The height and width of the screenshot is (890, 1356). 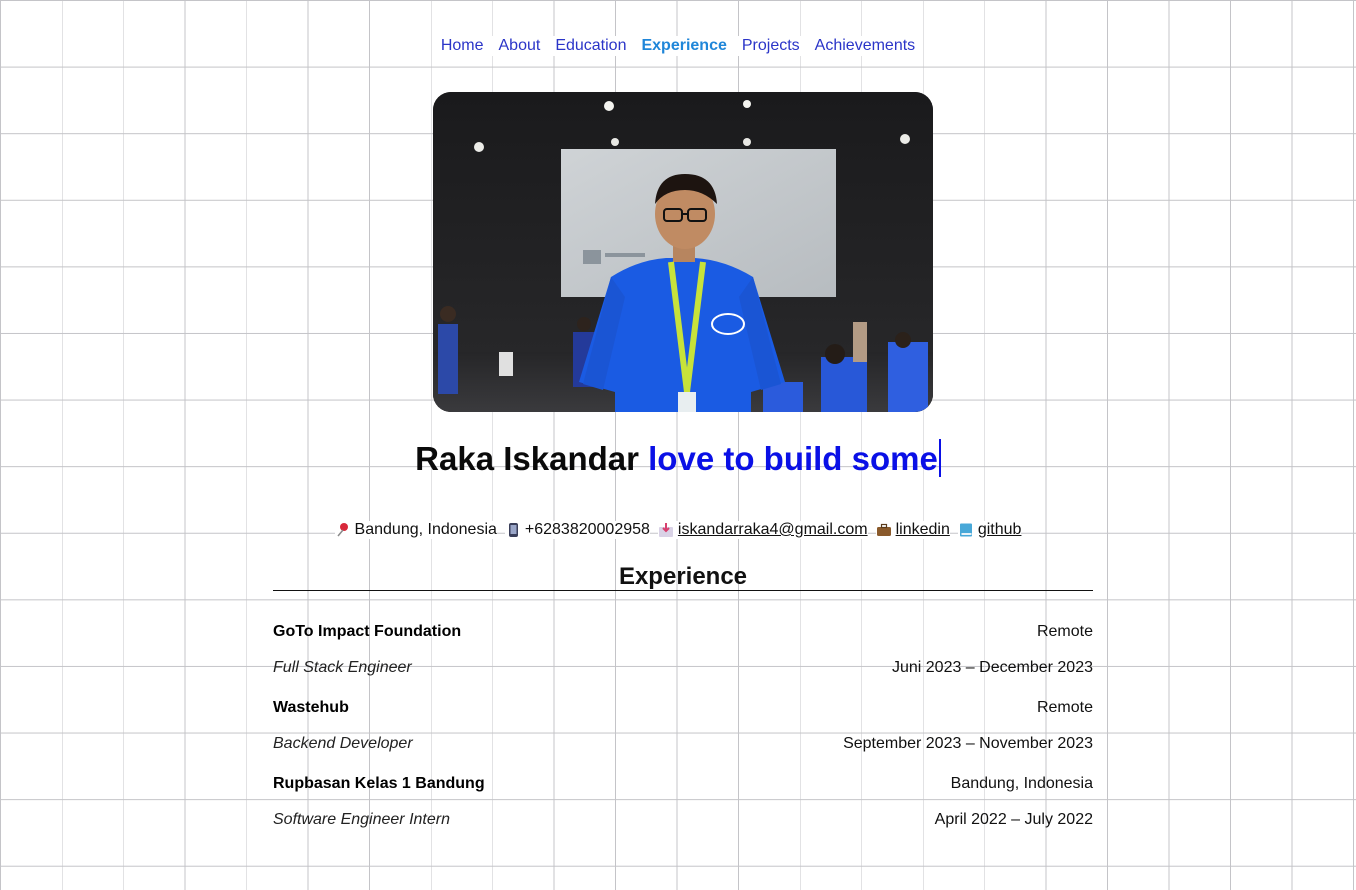 What do you see at coordinates (992, 667) in the screenshot?
I see `job-dates: Juni 2023 – December 2023` at bounding box center [992, 667].